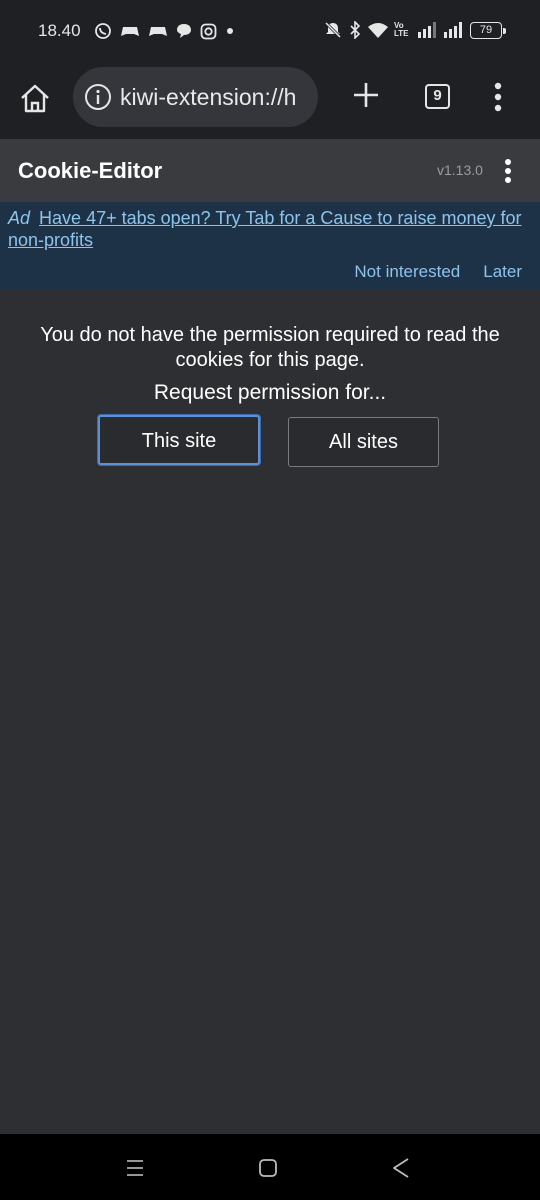 The width and height of the screenshot is (540, 1200). What do you see at coordinates (98, 97) in the screenshot?
I see `info-icon` at bounding box center [98, 97].